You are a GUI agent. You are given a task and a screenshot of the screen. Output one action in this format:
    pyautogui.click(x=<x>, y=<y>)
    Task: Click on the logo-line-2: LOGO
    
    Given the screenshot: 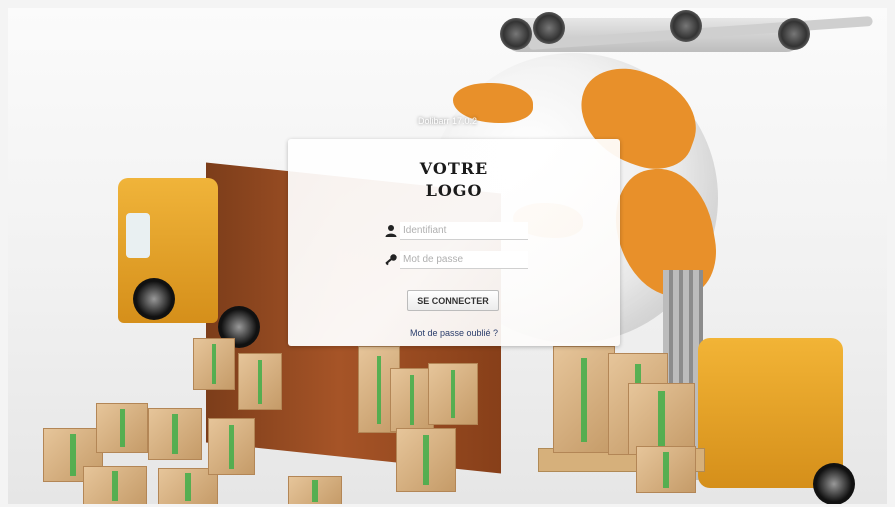 What is the action you would take?
    pyautogui.click(x=454, y=190)
    